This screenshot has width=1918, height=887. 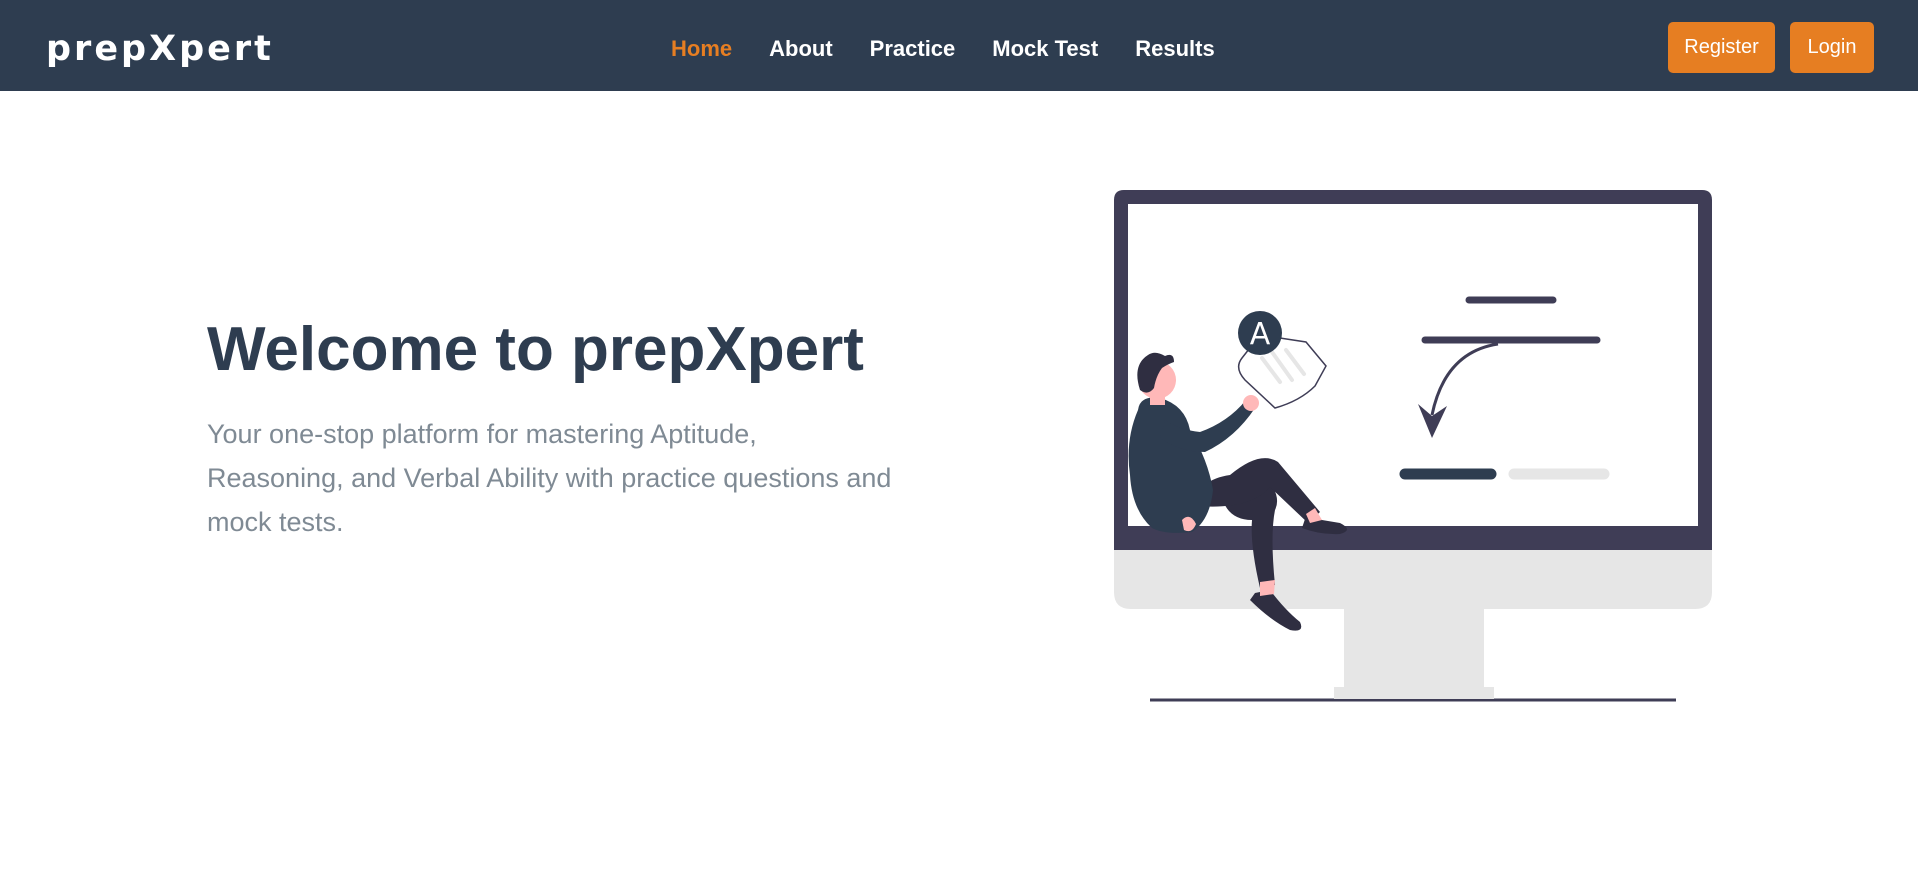 I want to click on nav-link-results: Results, so click(x=1174, y=49).